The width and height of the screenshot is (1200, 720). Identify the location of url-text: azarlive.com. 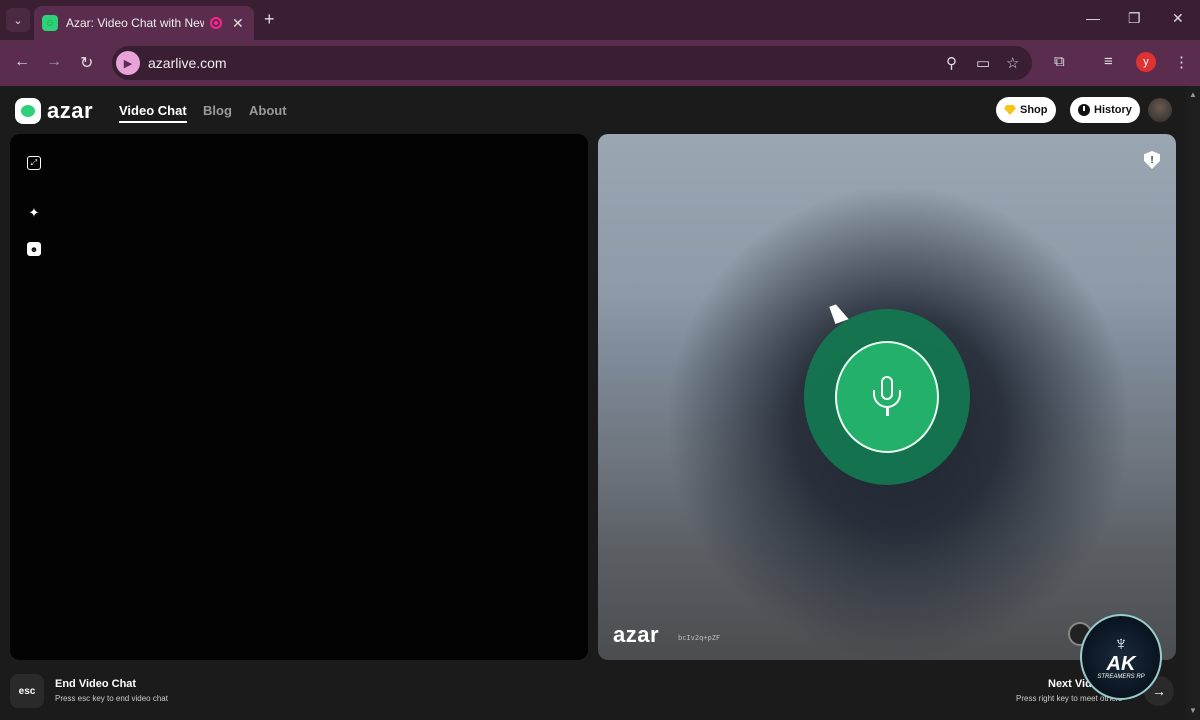
(187, 63).